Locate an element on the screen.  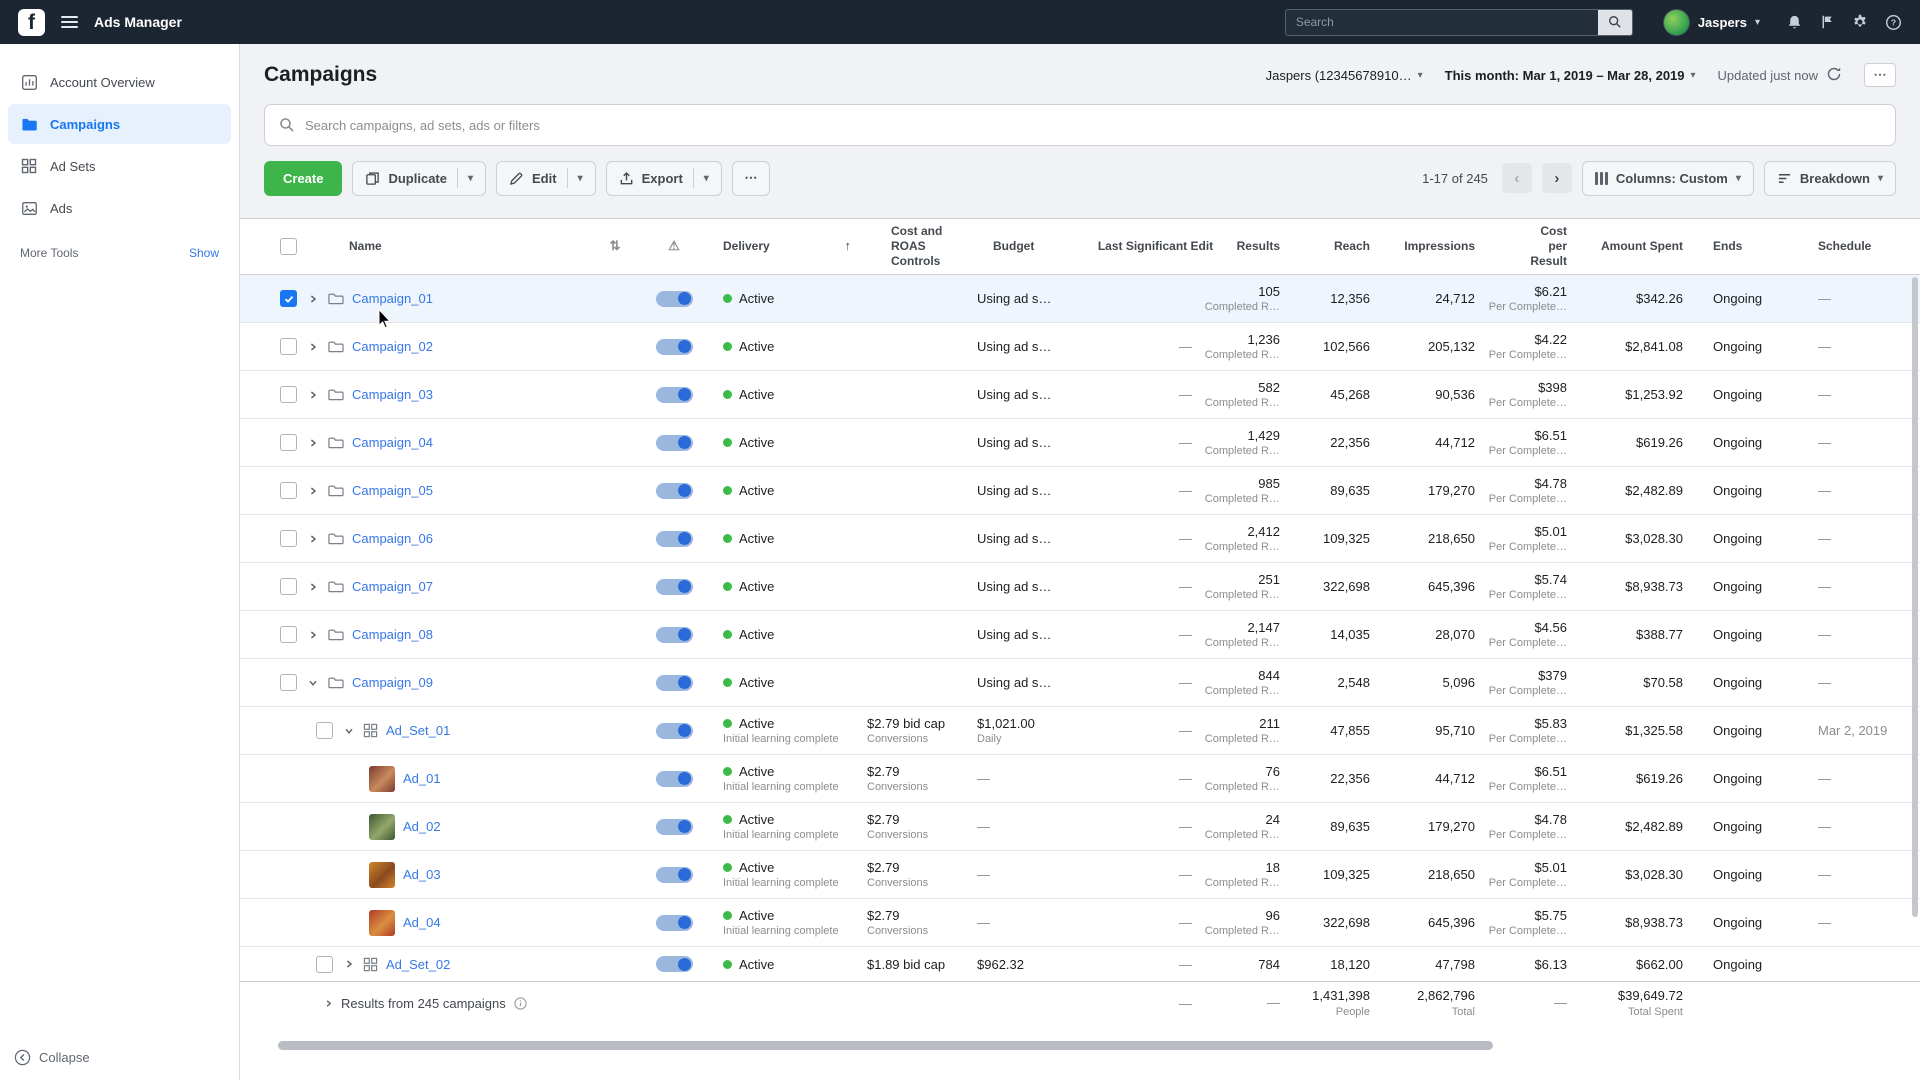
export-button: Export ▾ is located at coordinates (663, 178).